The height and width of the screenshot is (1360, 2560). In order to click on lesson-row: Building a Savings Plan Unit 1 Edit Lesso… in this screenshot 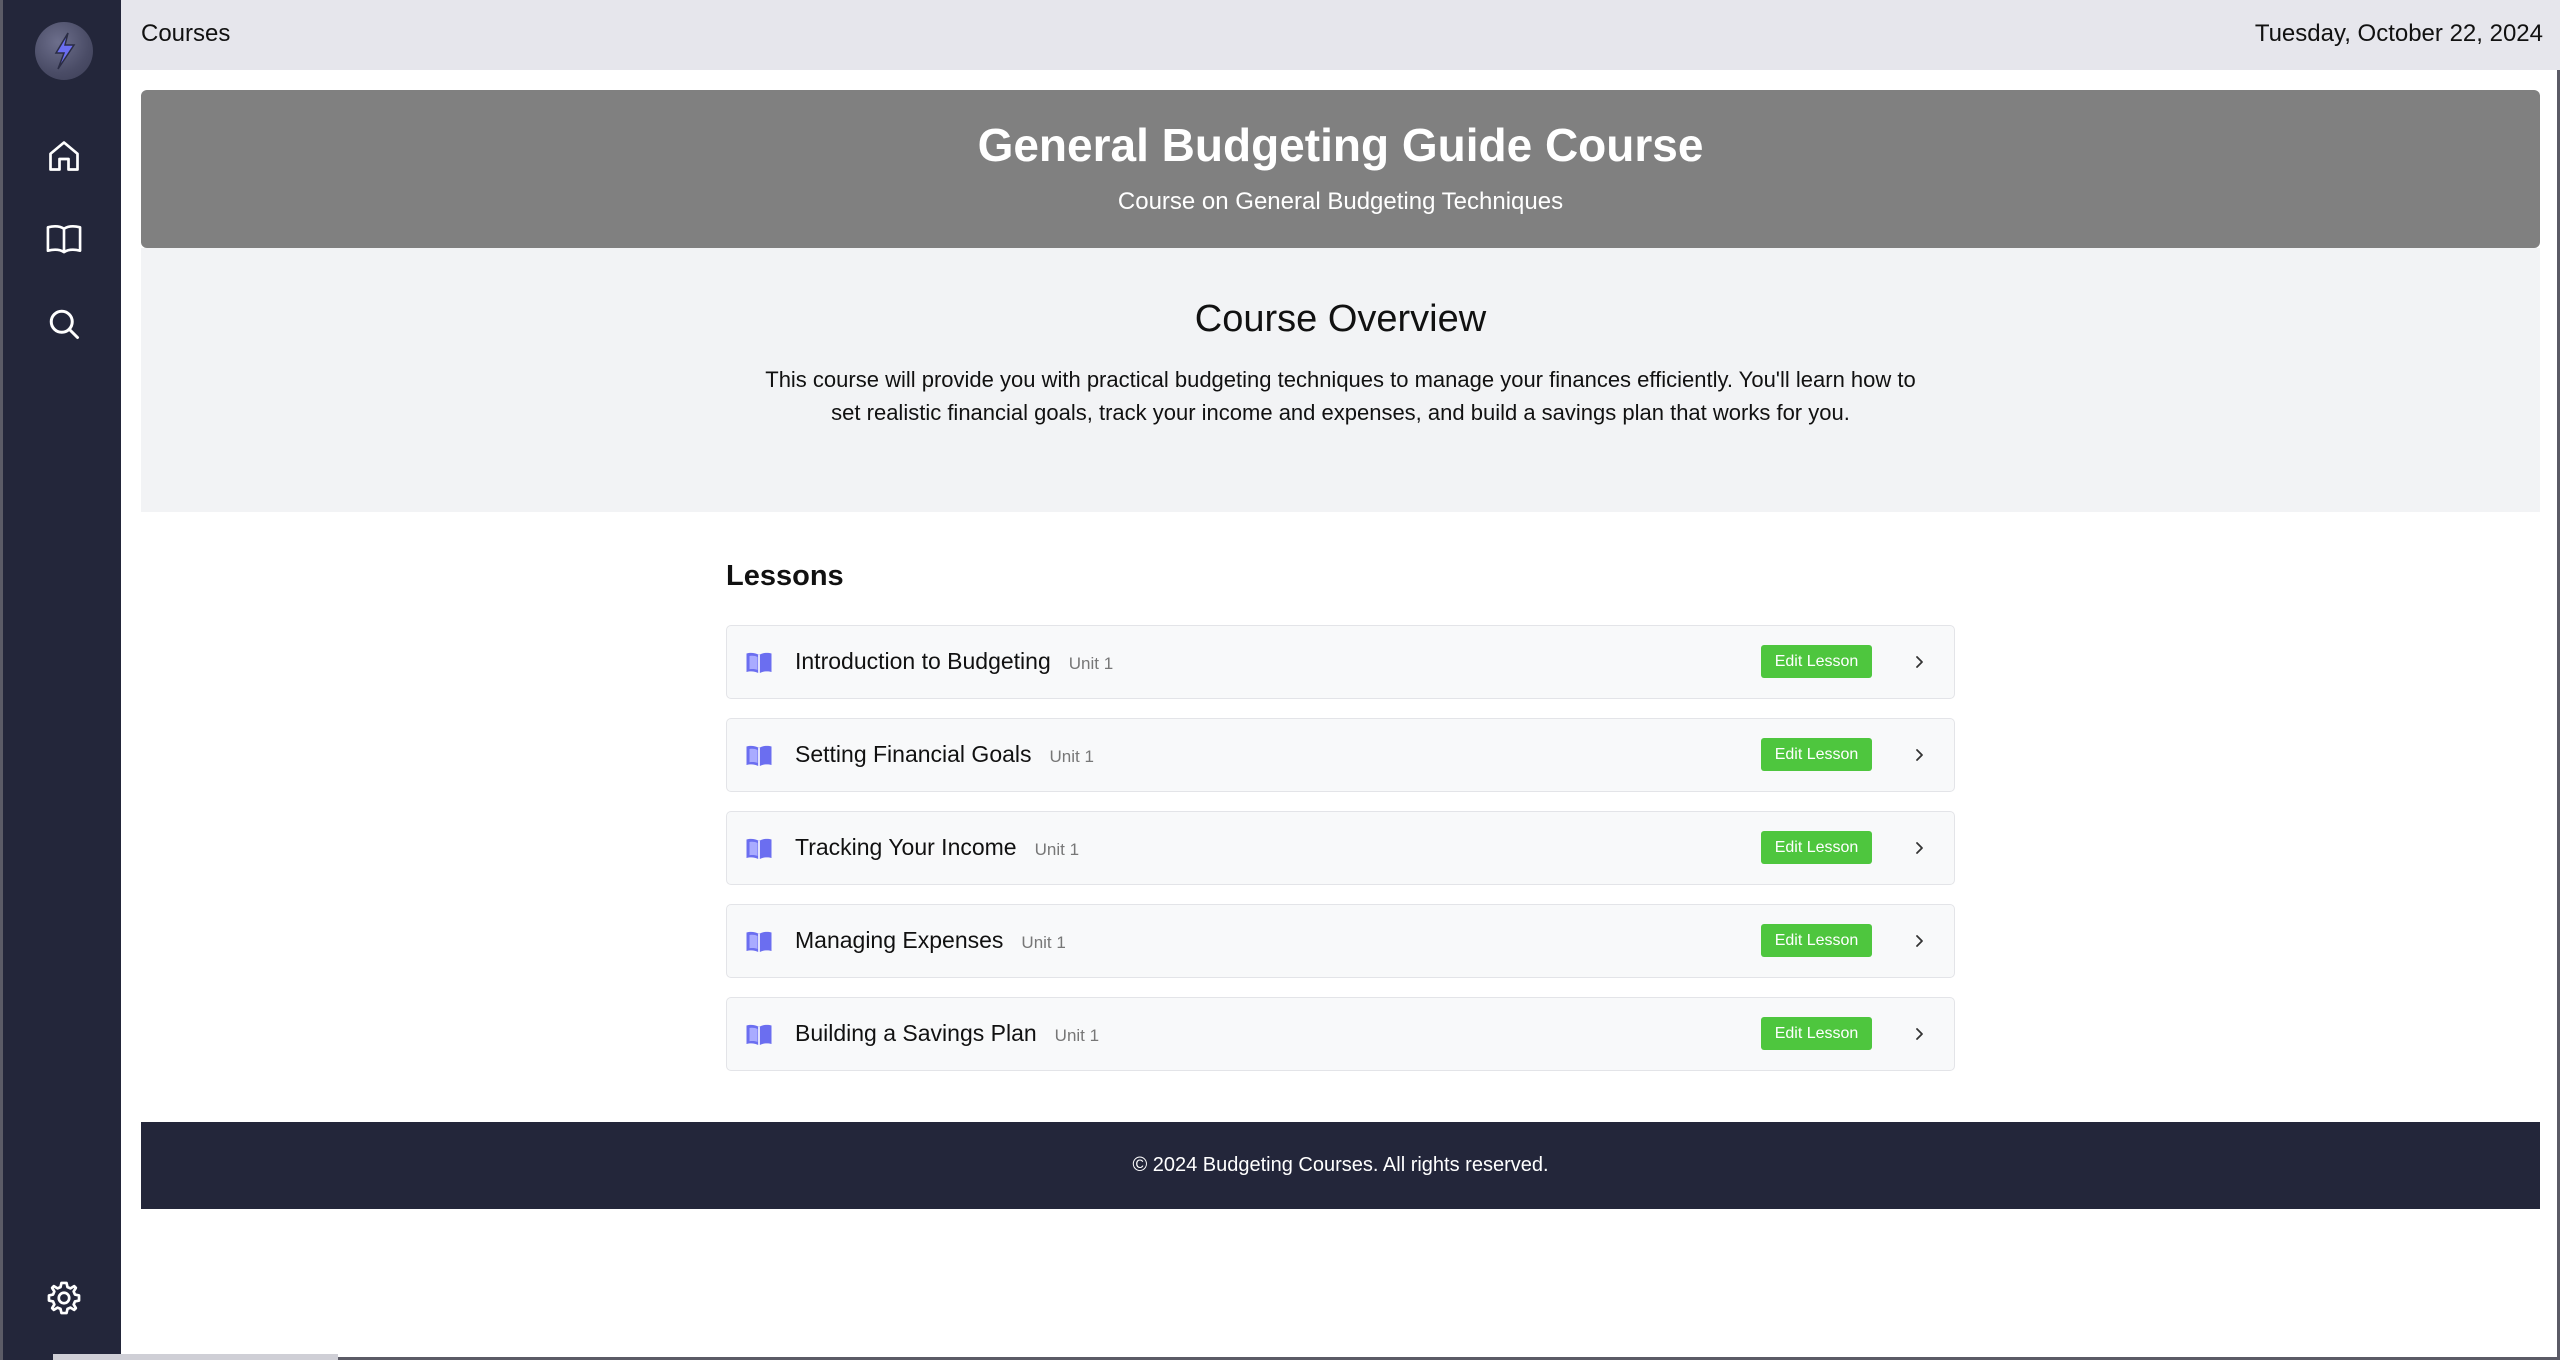, I will do `click(1340, 1034)`.